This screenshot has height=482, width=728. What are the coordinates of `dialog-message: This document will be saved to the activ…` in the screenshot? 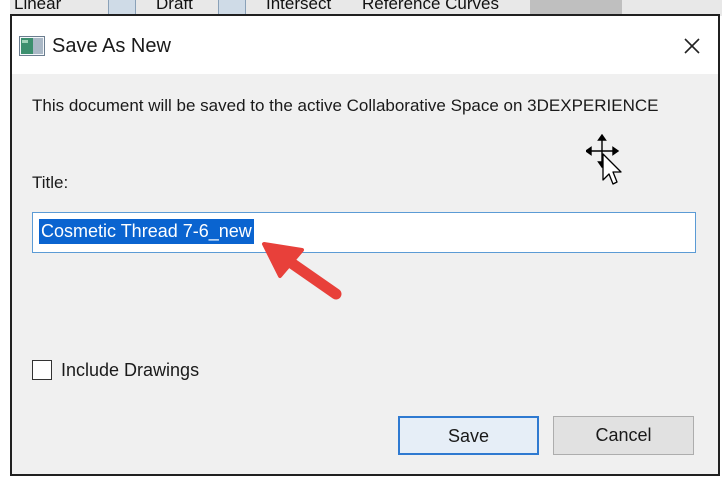 It's located at (345, 105).